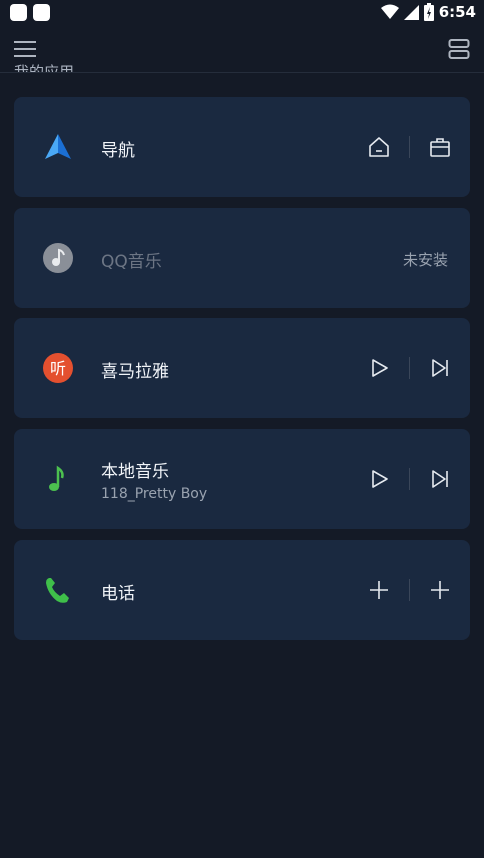  I want to click on music-note-icon, so click(56, 478).